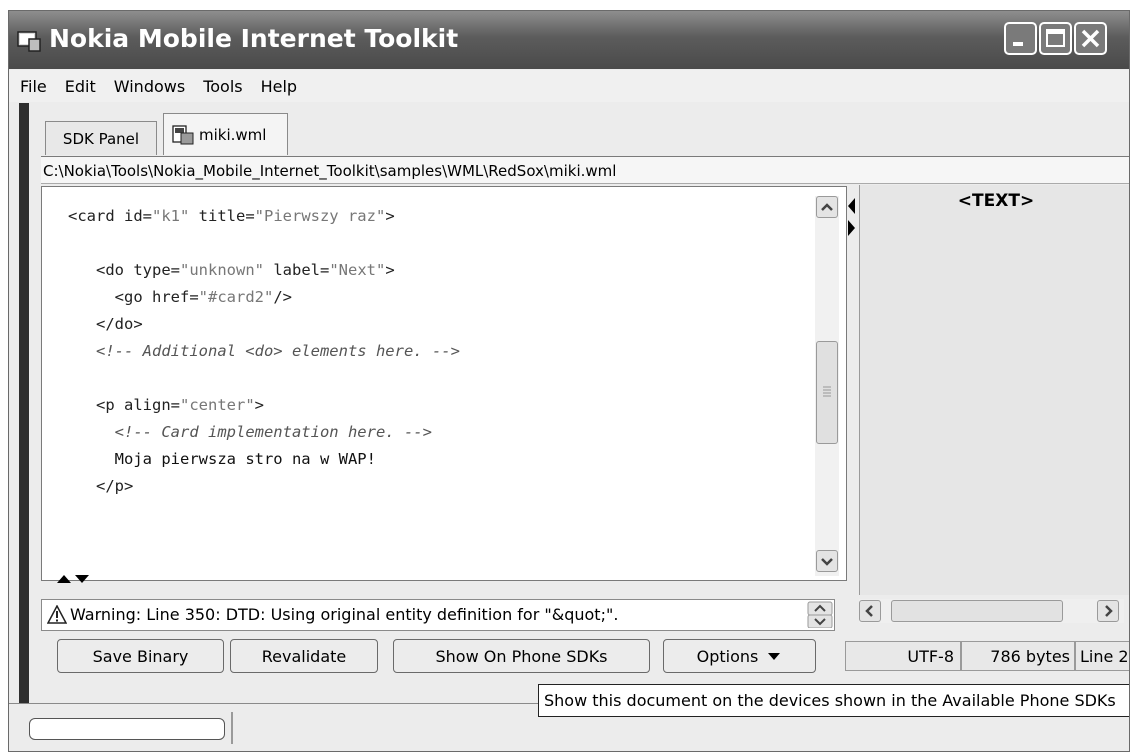 The width and height of the screenshot is (1133, 755). What do you see at coordinates (994, 390) in the screenshot?
I see `preview-panel: <TEXT>` at bounding box center [994, 390].